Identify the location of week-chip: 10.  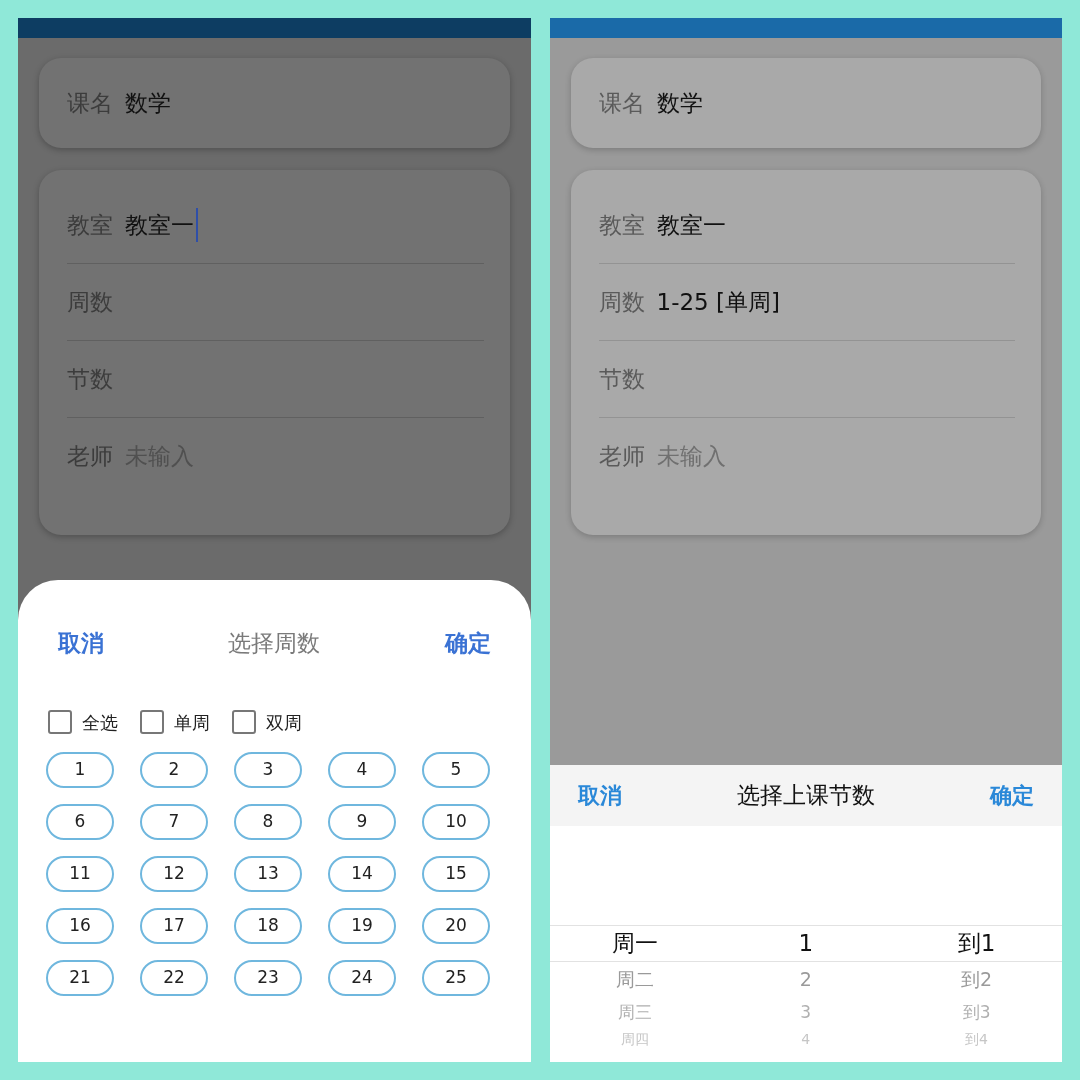
(456, 822).